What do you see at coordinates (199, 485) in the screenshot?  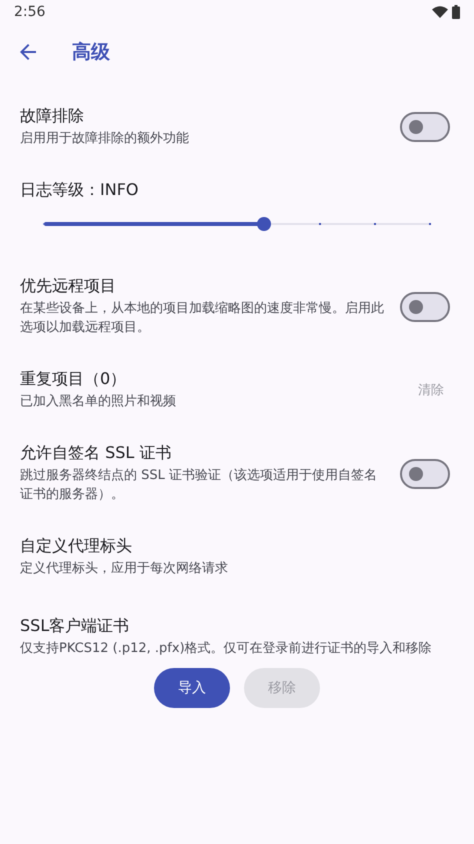 I see `setting-description: 跳过服务器终结点的 SSL 证书验证（该选项适用于使用自签名证书的服务器）。` at bounding box center [199, 485].